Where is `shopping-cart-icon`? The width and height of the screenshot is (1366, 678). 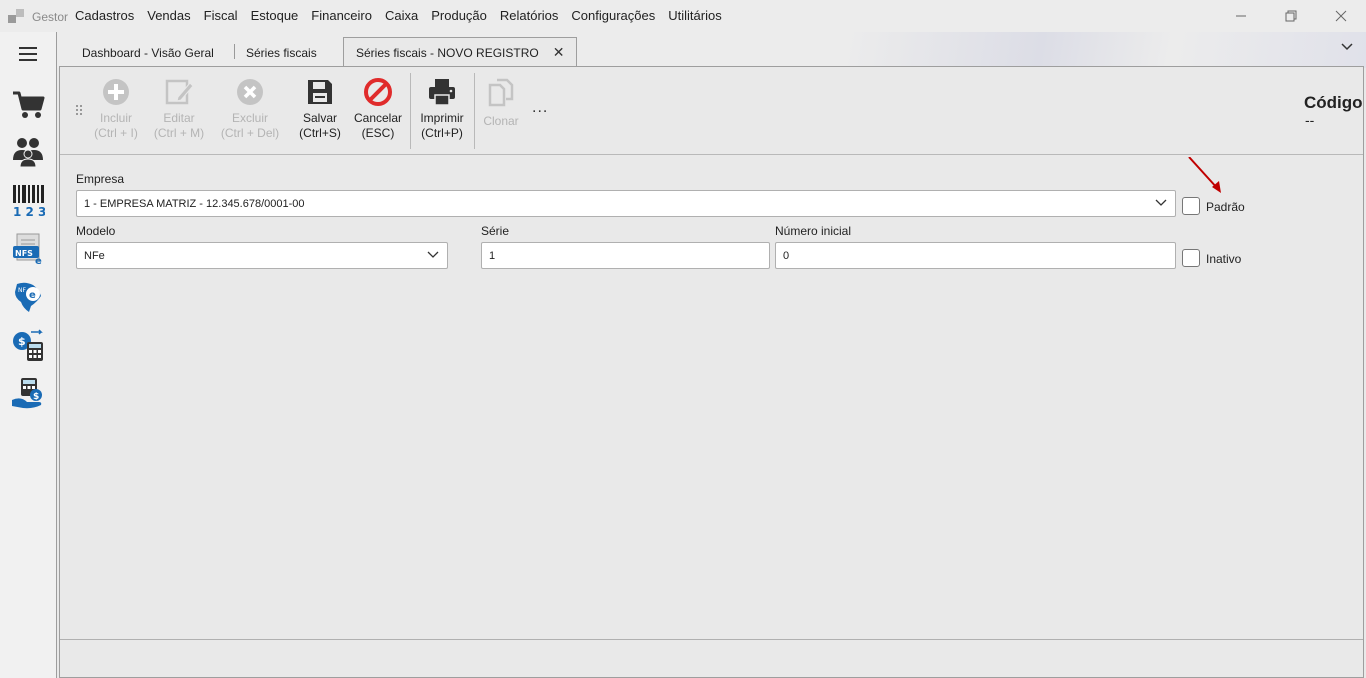 shopping-cart-icon is located at coordinates (28, 104).